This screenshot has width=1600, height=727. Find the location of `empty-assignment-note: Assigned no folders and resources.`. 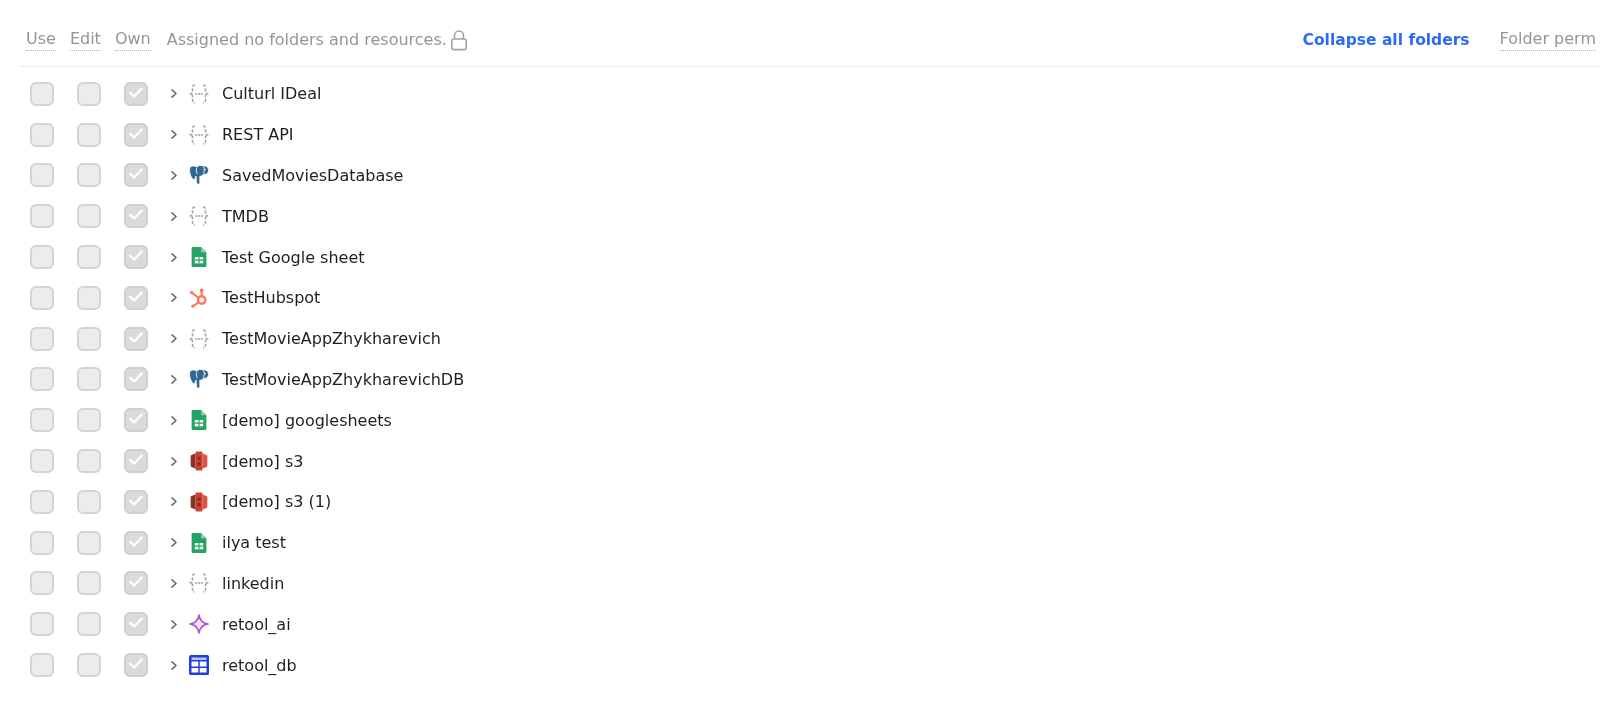

empty-assignment-note: Assigned no folders and resources. is located at coordinates (306, 40).